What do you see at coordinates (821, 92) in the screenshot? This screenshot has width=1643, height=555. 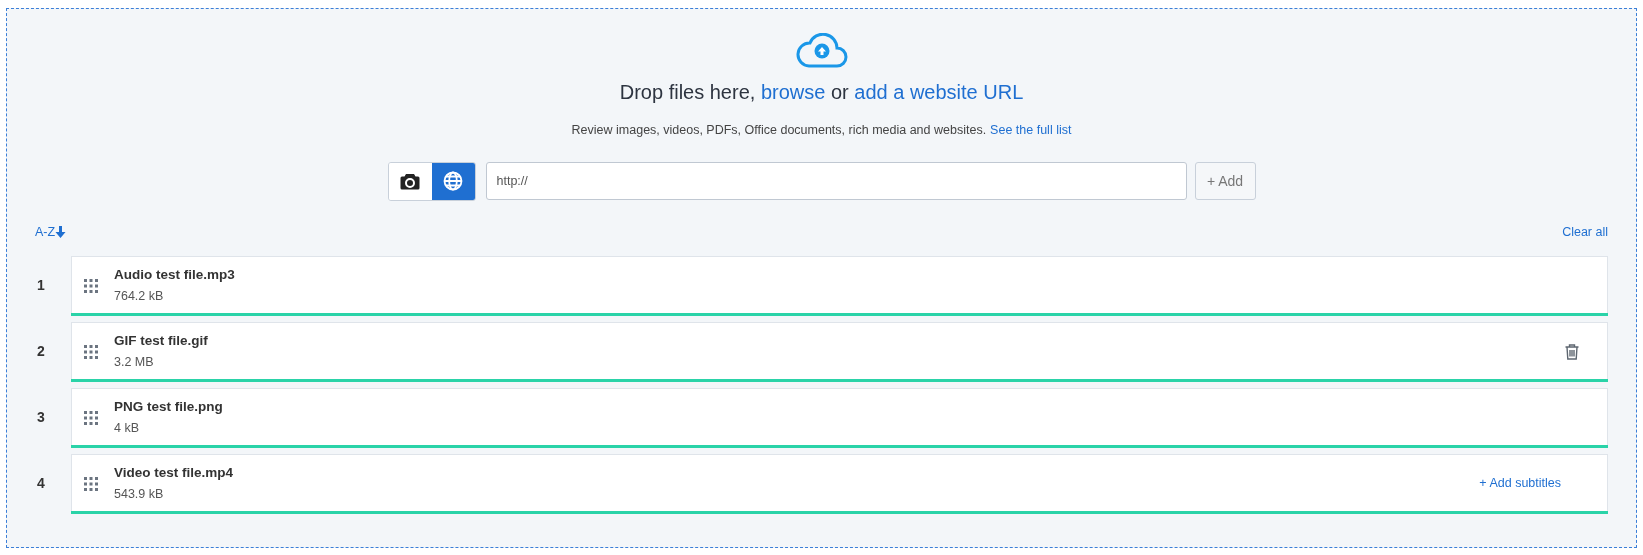 I see `drop-heading: Drop files here, browse or add a website URL` at bounding box center [821, 92].